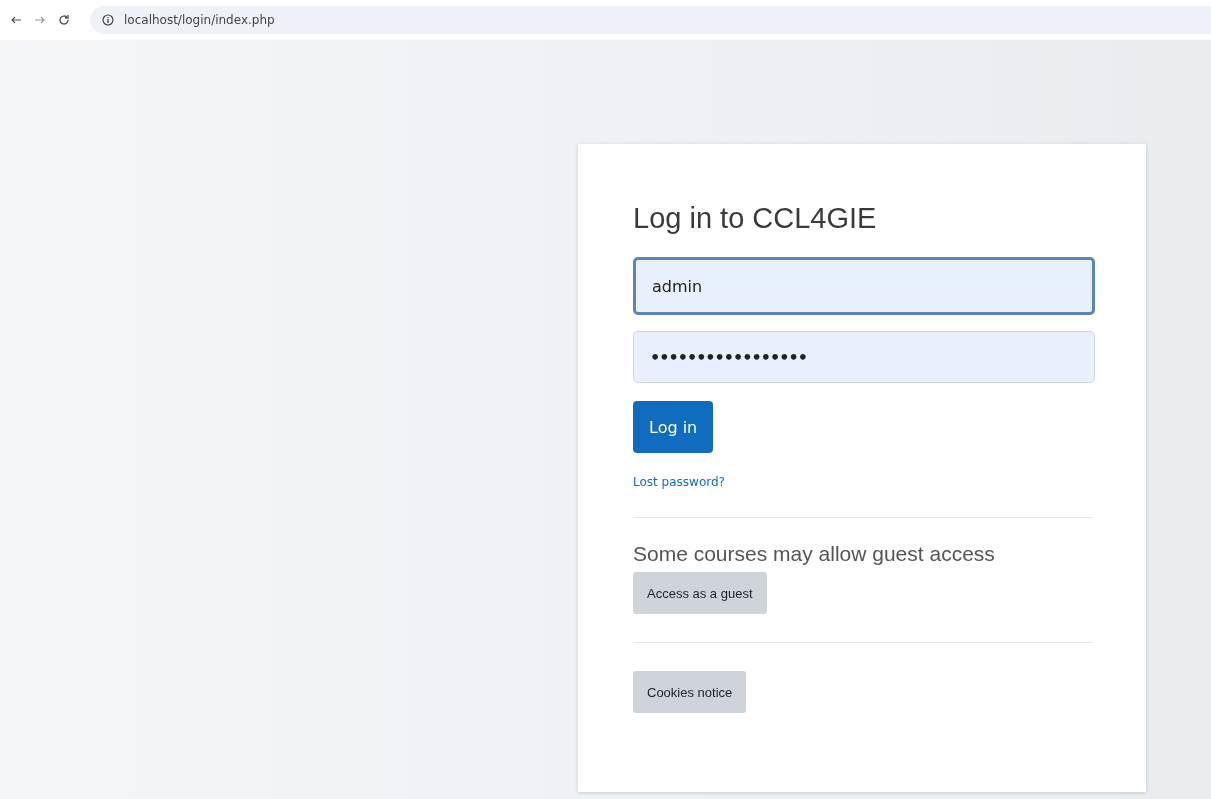 The image size is (1211, 799). Describe the element at coordinates (755, 218) in the screenshot. I see `login-title: Log in to CCL4GIE` at that location.